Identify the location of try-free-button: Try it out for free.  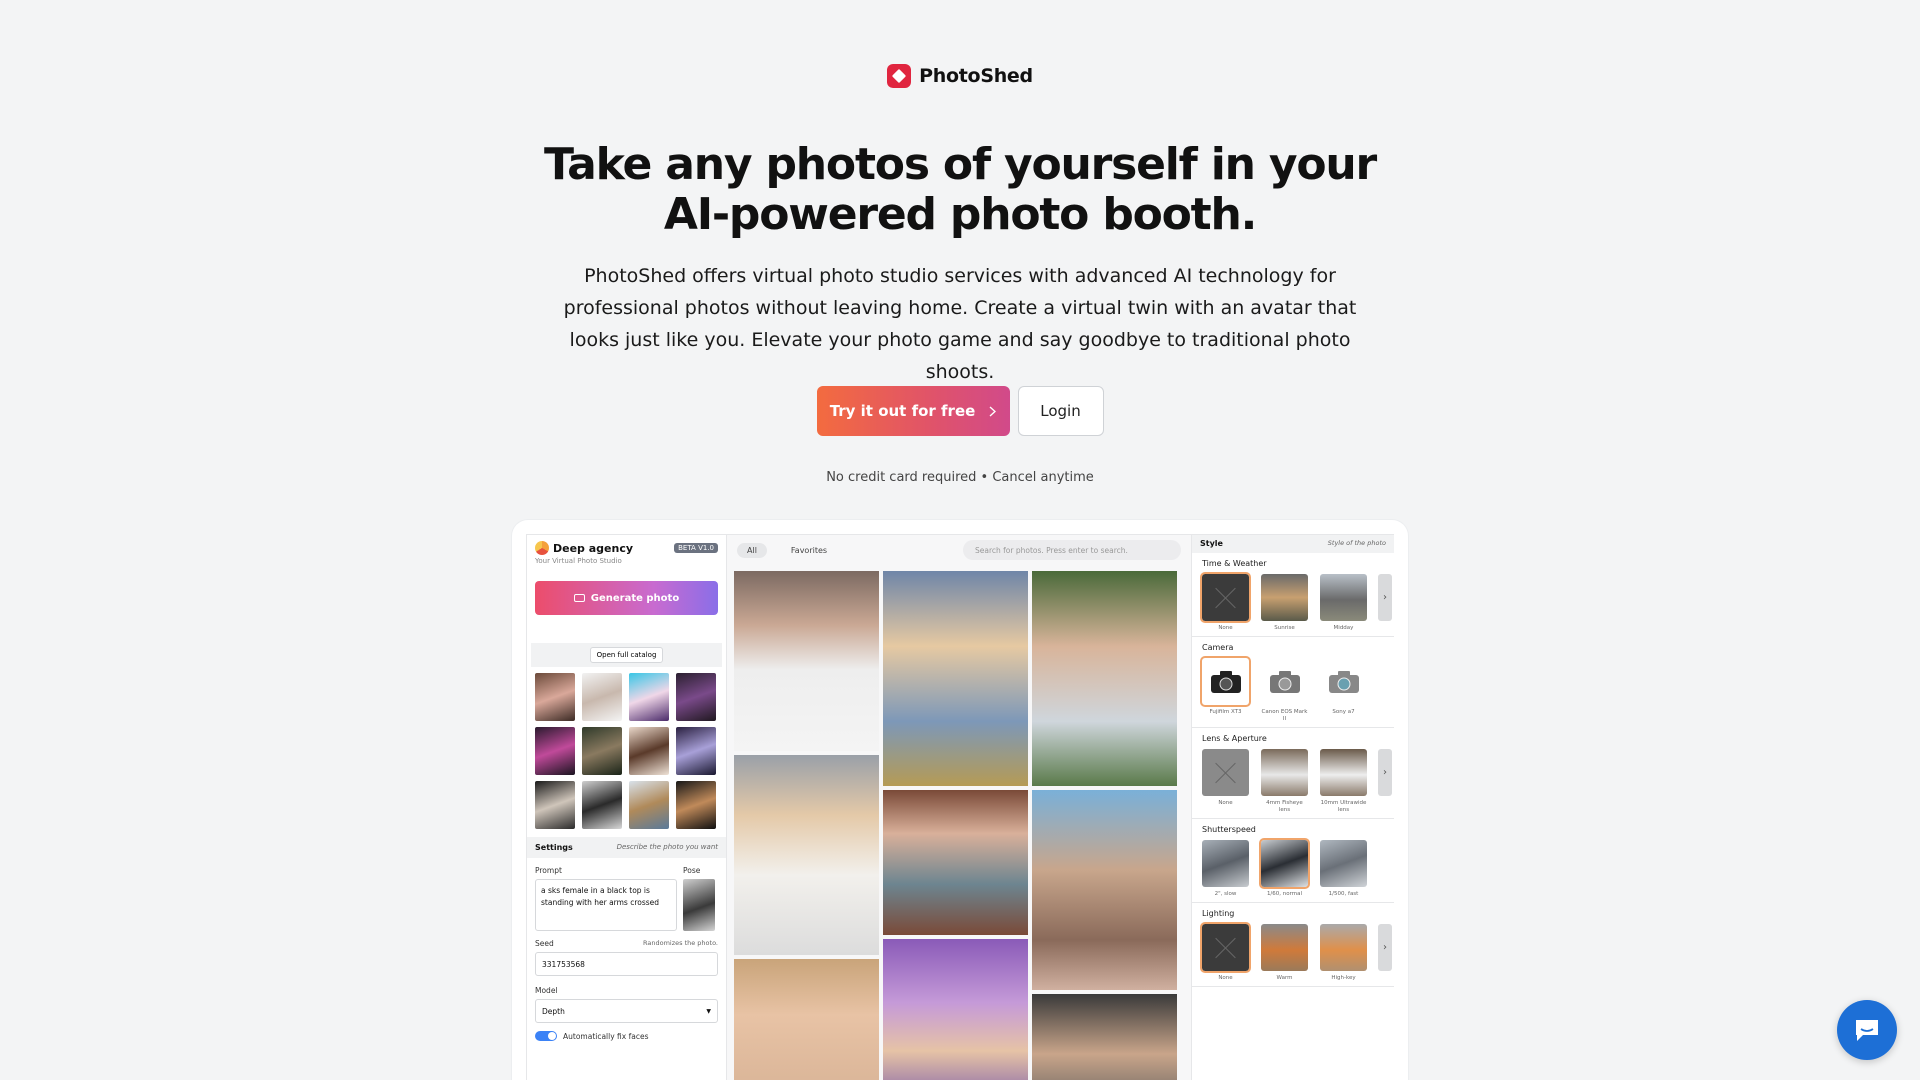
(913, 411).